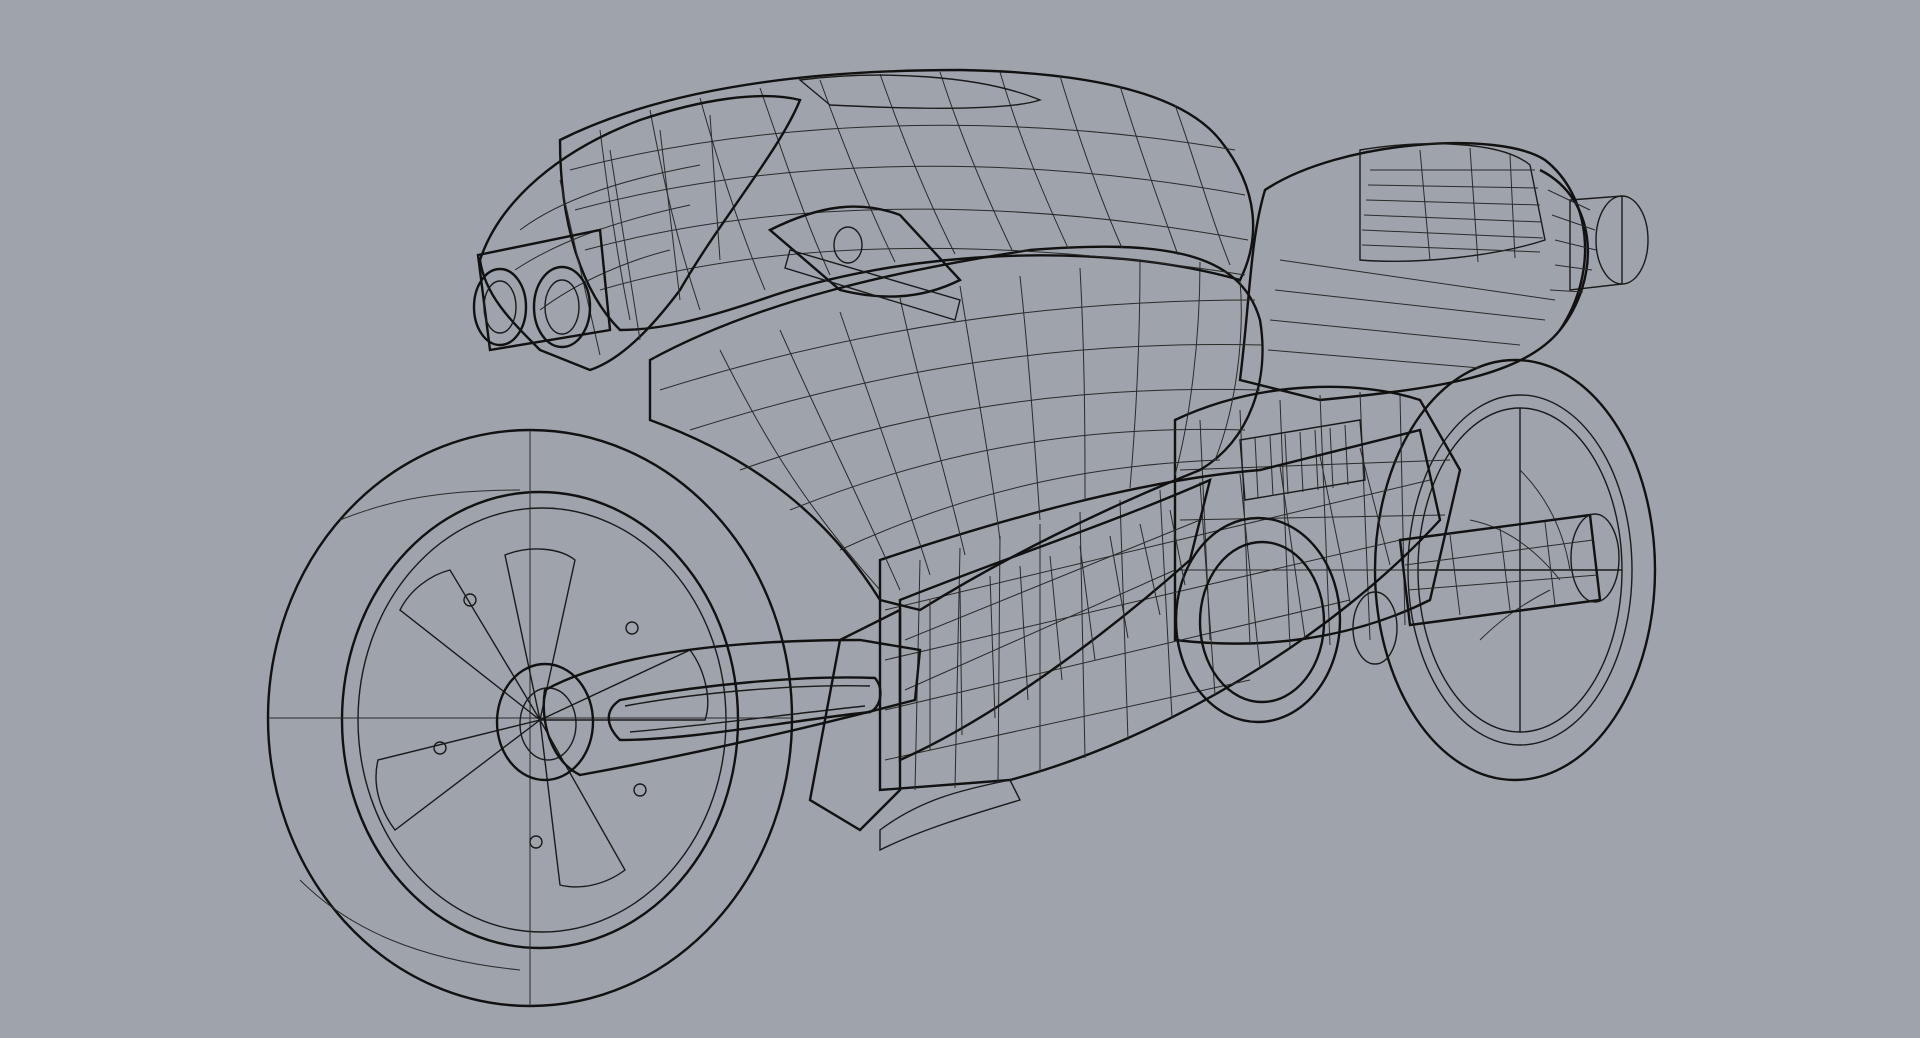 This screenshot has height=1038, width=1920. Describe the element at coordinates (1396, 517) in the screenshot. I see `rear-body` at that location.